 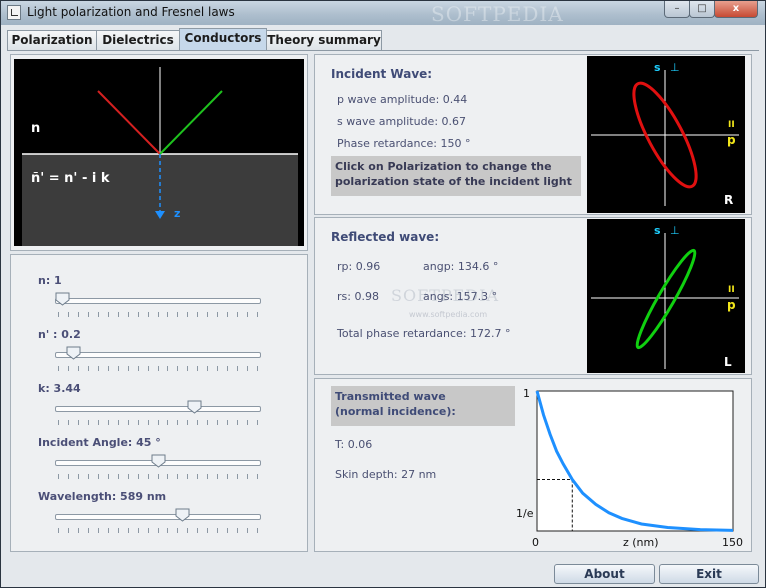 What do you see at coordinates (453, 181) in the screenshot?
I see `polarization-hint-line2: polarization state of the incident light` at bounding box center [453, 181].